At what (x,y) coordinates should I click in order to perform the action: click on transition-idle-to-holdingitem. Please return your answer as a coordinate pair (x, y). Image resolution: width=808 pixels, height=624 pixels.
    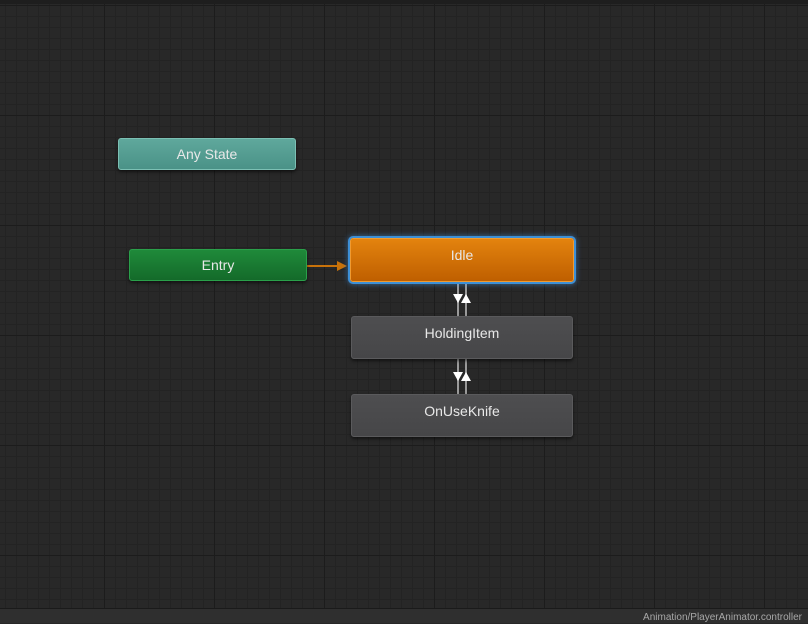
    Looking at the image, I should click on (458, 299).